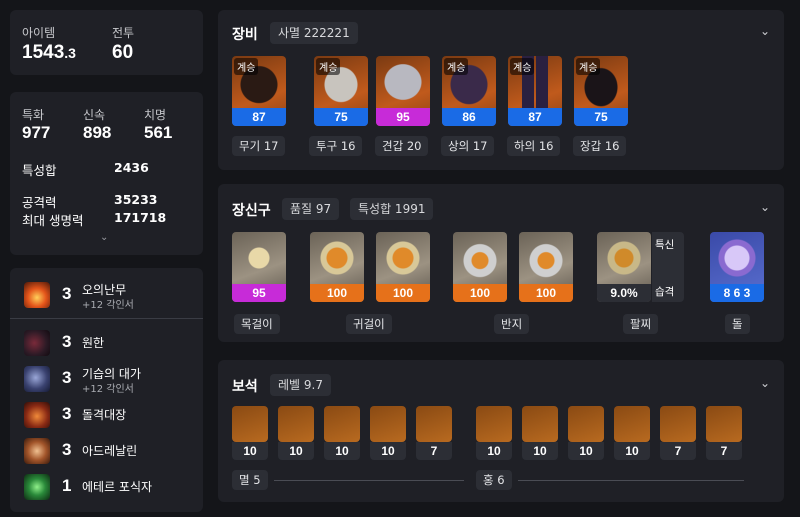 This screenshot has height=517, width=800. What do you see at coordinates (37, 415) in the screenshot?
I see `charge-fire-icon` at bounding box center [37, 415].